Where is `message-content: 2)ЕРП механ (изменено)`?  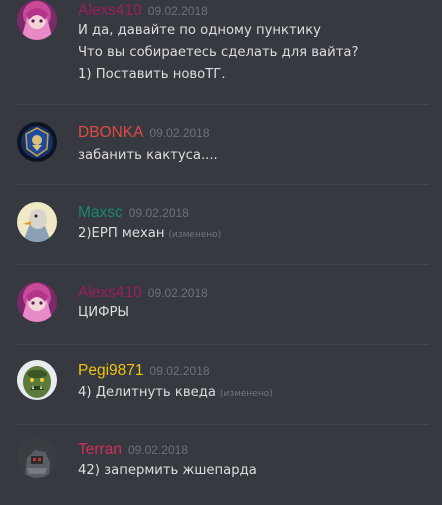 message-content: 2)ЕРП механ (изменено) is located at coordinates (253, 234).